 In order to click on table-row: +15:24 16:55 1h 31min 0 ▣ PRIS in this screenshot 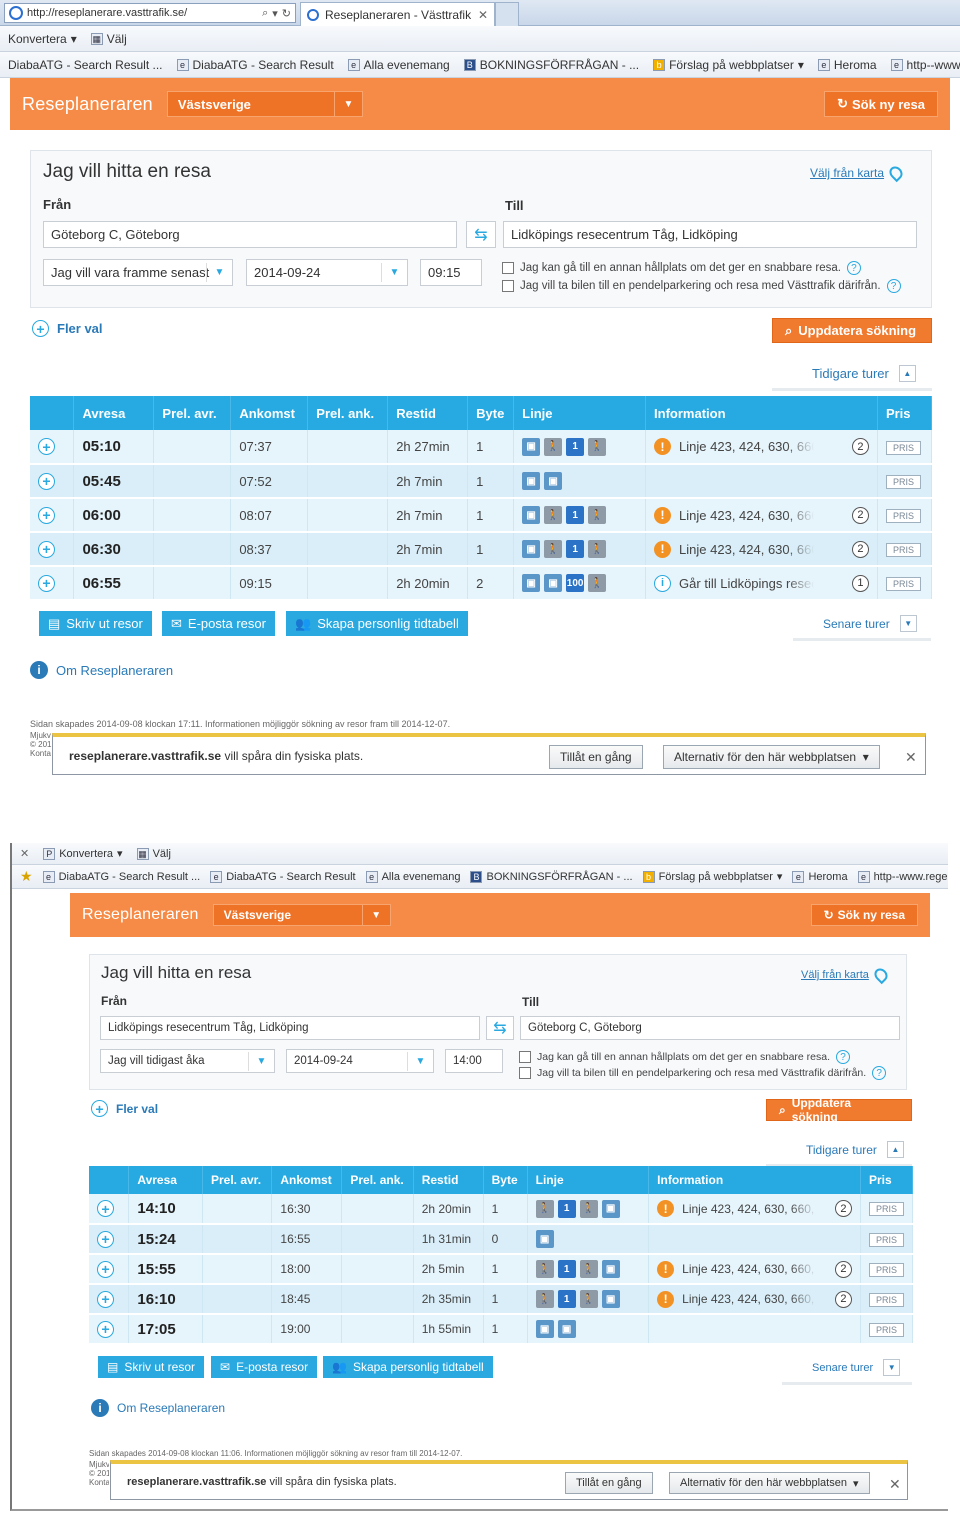, I will do `click(501, 1239)`.